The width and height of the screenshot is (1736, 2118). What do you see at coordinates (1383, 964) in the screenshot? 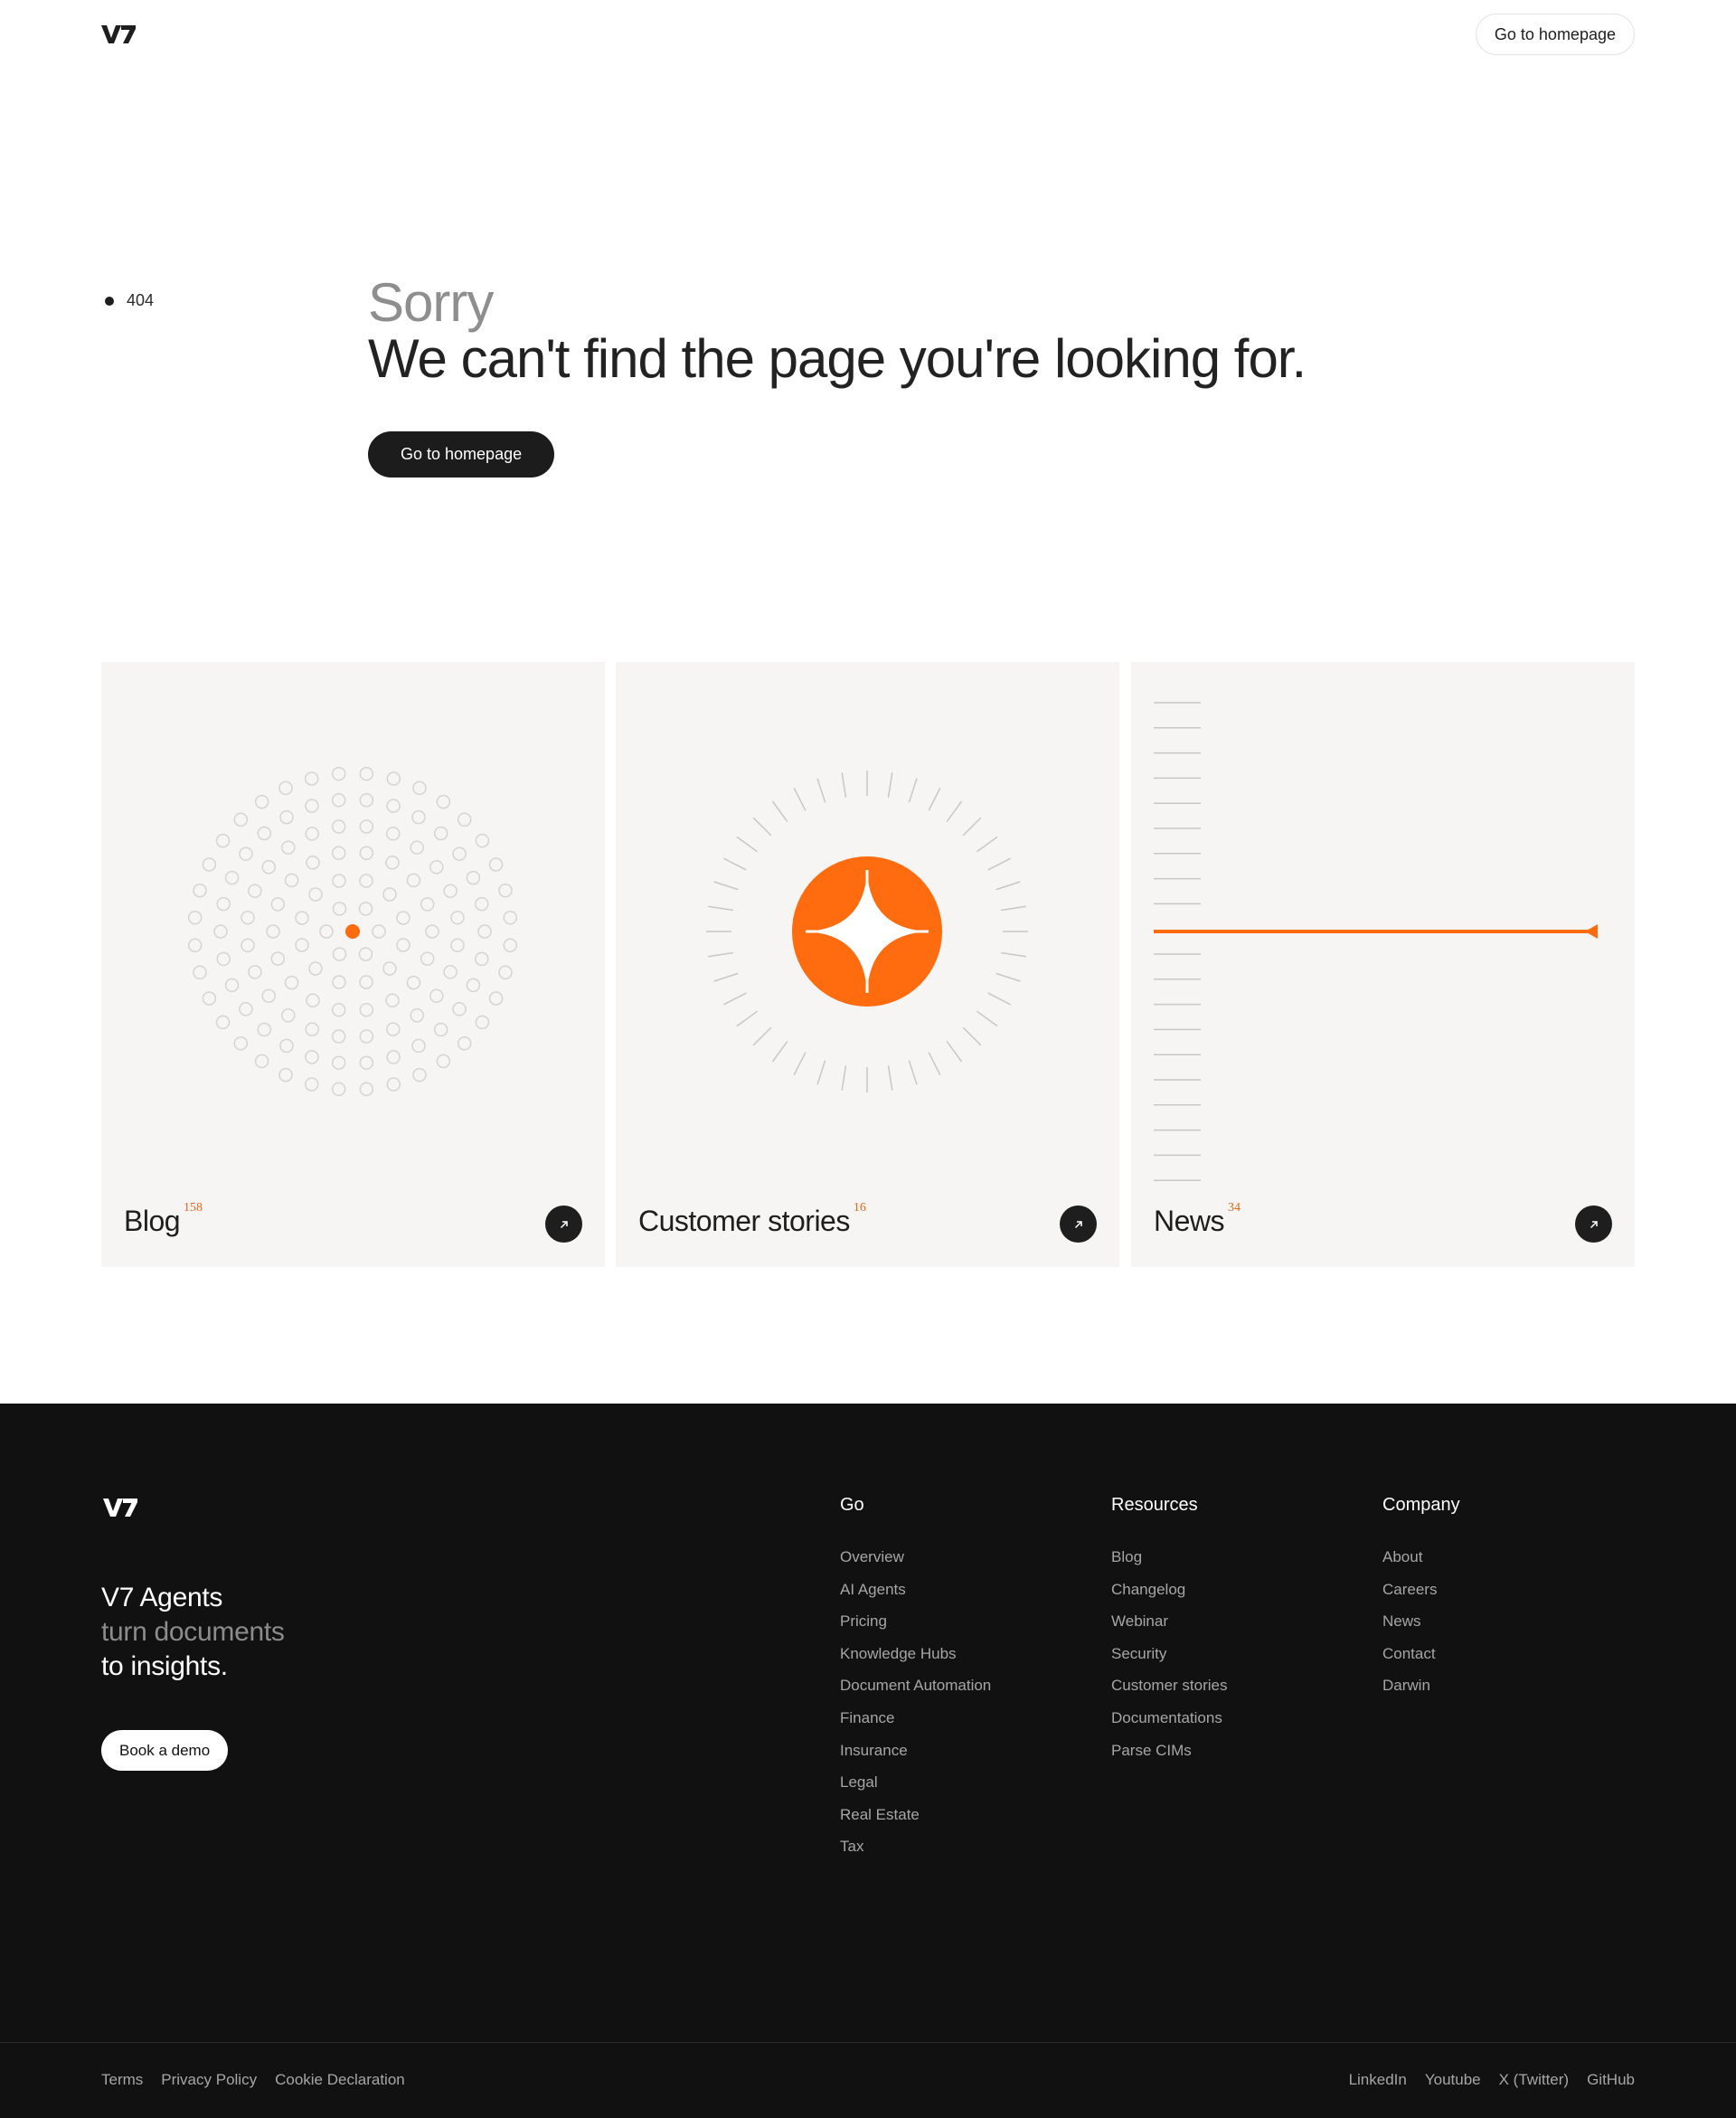
I see `card-news: News 34` at bounding box center [1383, 964].